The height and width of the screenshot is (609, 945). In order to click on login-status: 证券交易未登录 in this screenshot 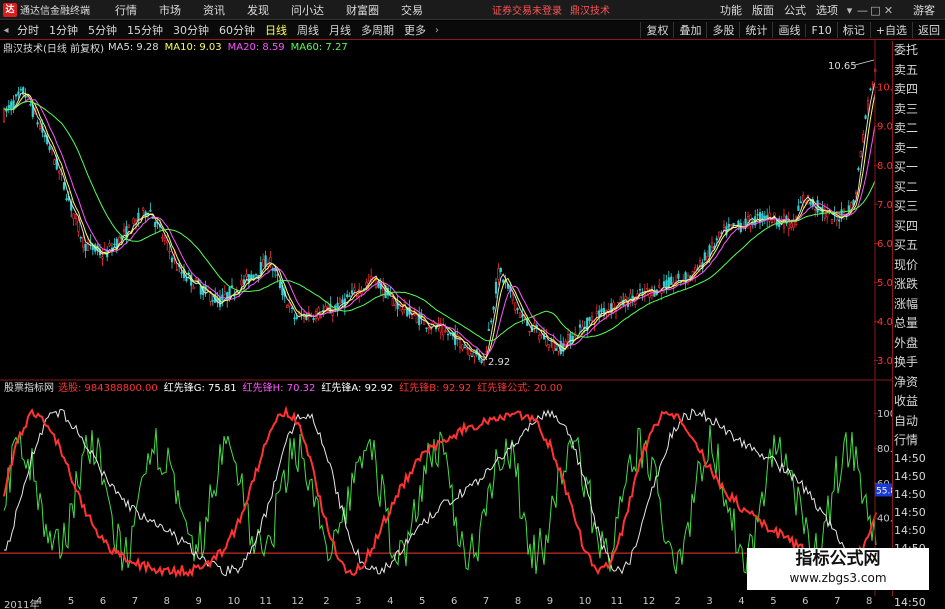, I will do `click(527, 9)`.